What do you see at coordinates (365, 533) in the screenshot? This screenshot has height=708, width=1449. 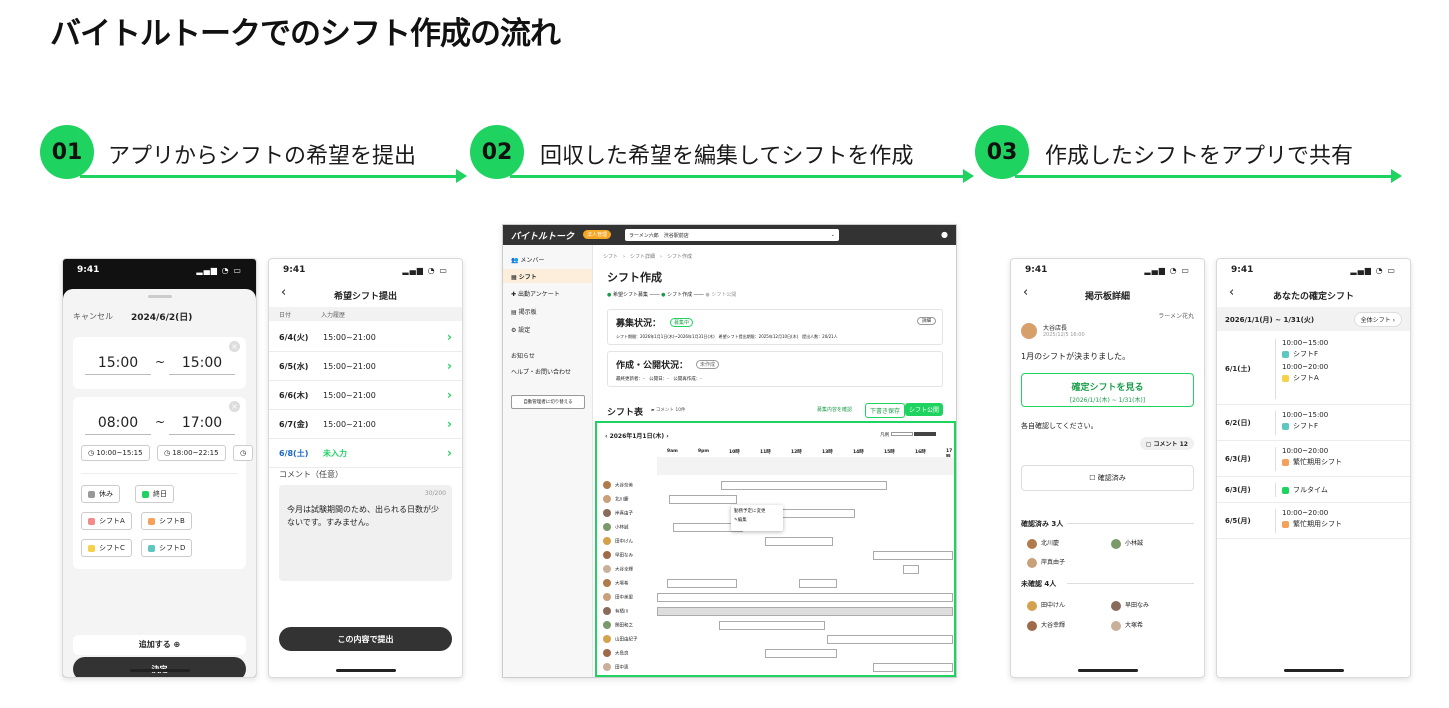 I see `comment-textarea: 30/200 今月は試験期間のため、出られる日数が少ないです。すみません。` at bounding box center [365, 533].